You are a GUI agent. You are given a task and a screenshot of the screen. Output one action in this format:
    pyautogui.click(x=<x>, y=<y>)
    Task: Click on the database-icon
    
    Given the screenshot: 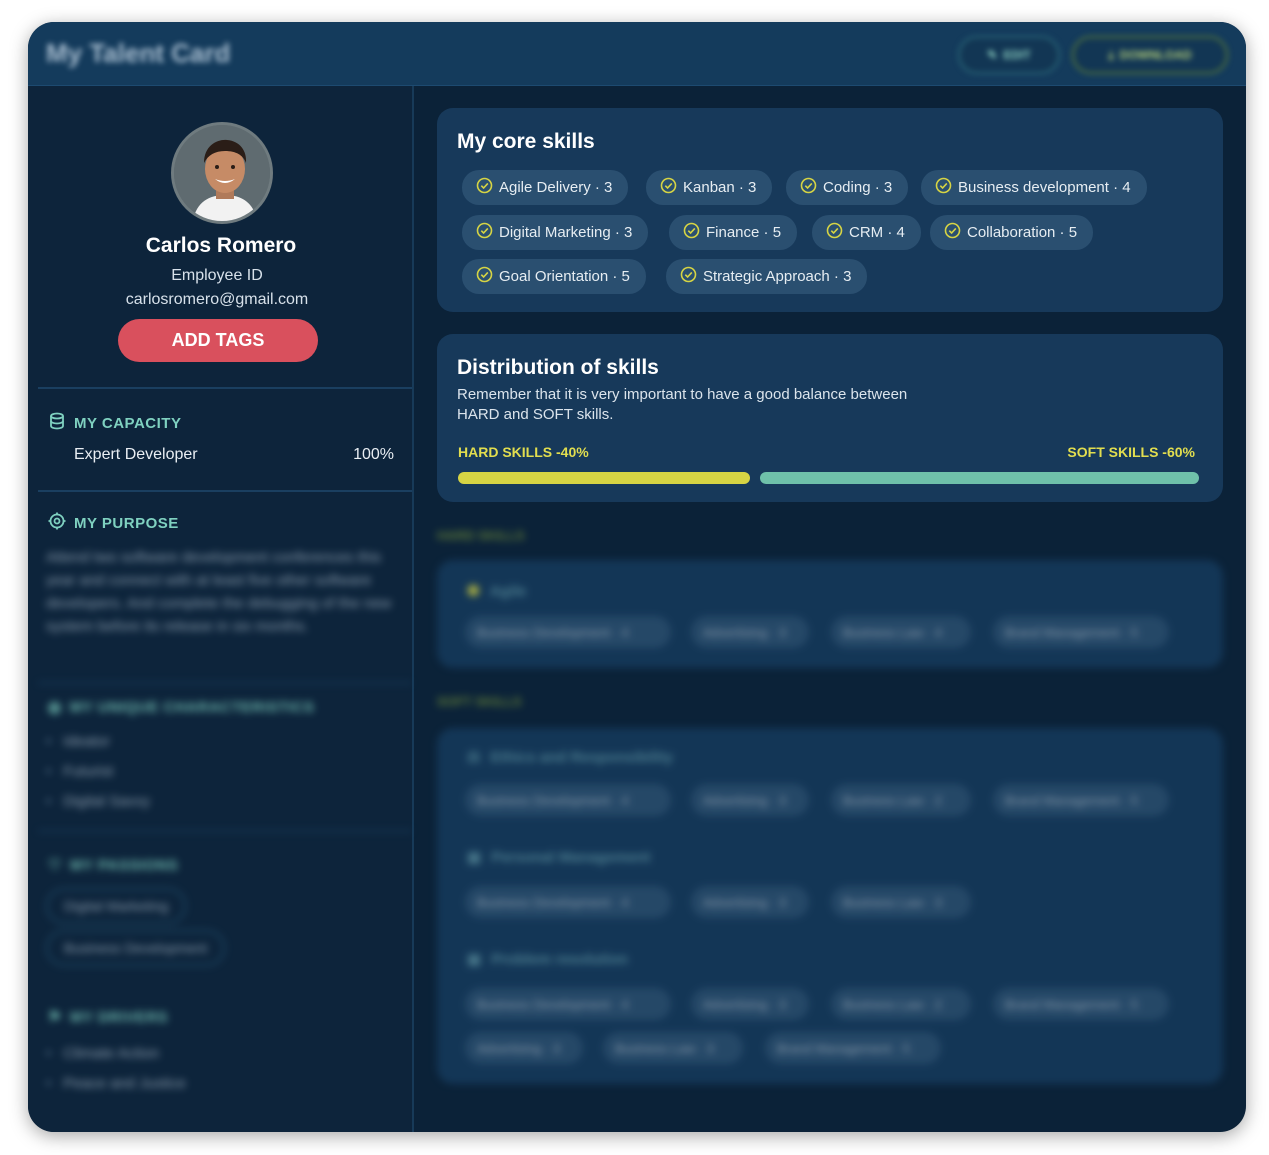 What is the action you would take?
    pyautogui.click(x=57, y=423)
    